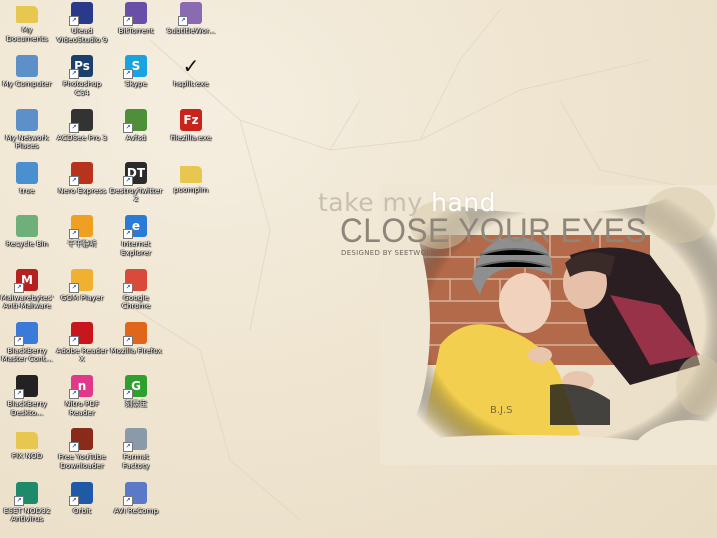 Image resolution: width=717 pixels, height=538 pixels. What do you see at coordinates (135, 387) in the screenshot?
I see `burner-g-icon: G ↗` at bounding box center [135, 387].